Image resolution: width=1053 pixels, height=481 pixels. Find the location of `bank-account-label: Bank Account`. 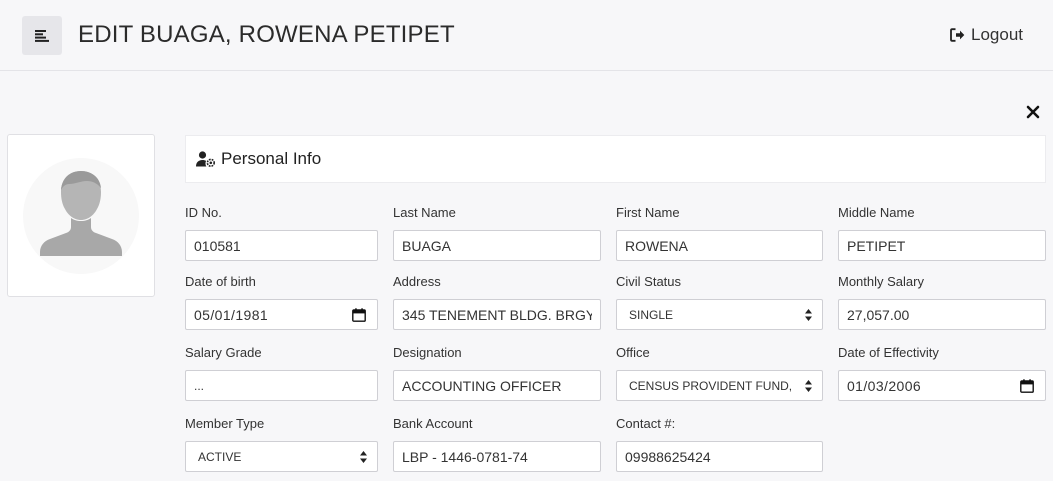

bank-account-label: Bank Account is located at coordinates (433, 423).